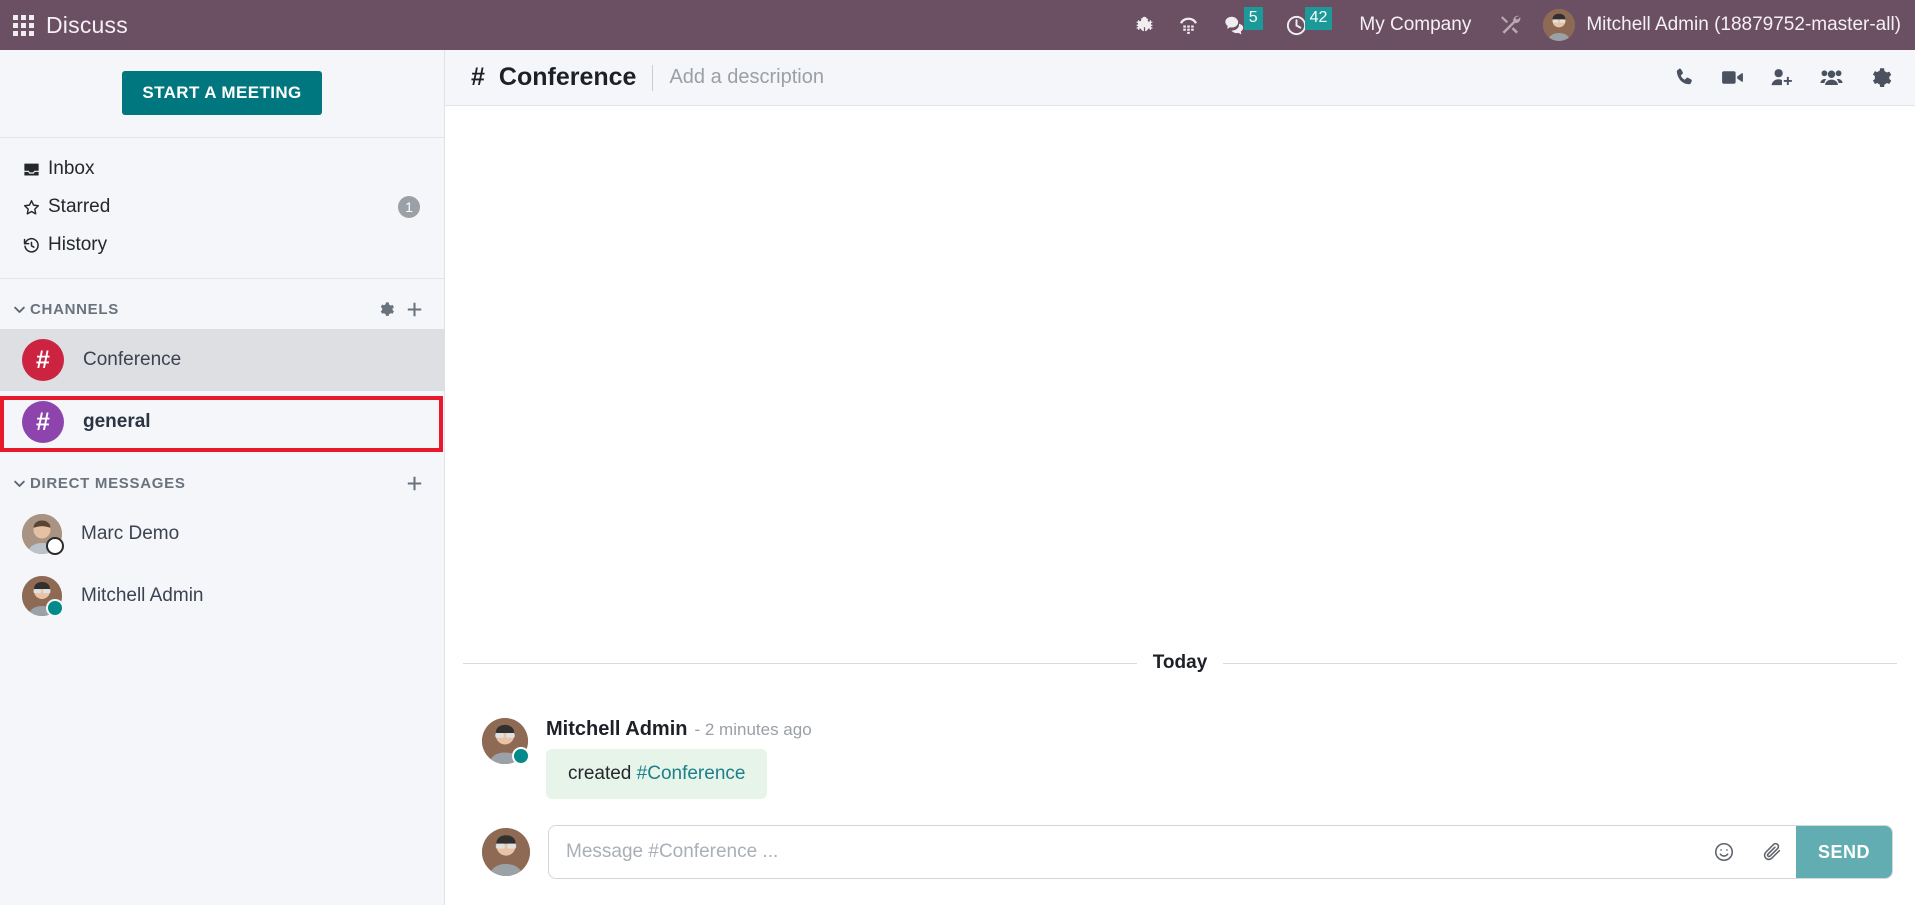 The width and height of the screenshot is (1915, 905). I want to click on sidebar-item-mitchell-admin: Mitchell Admin, so click(222, 596).